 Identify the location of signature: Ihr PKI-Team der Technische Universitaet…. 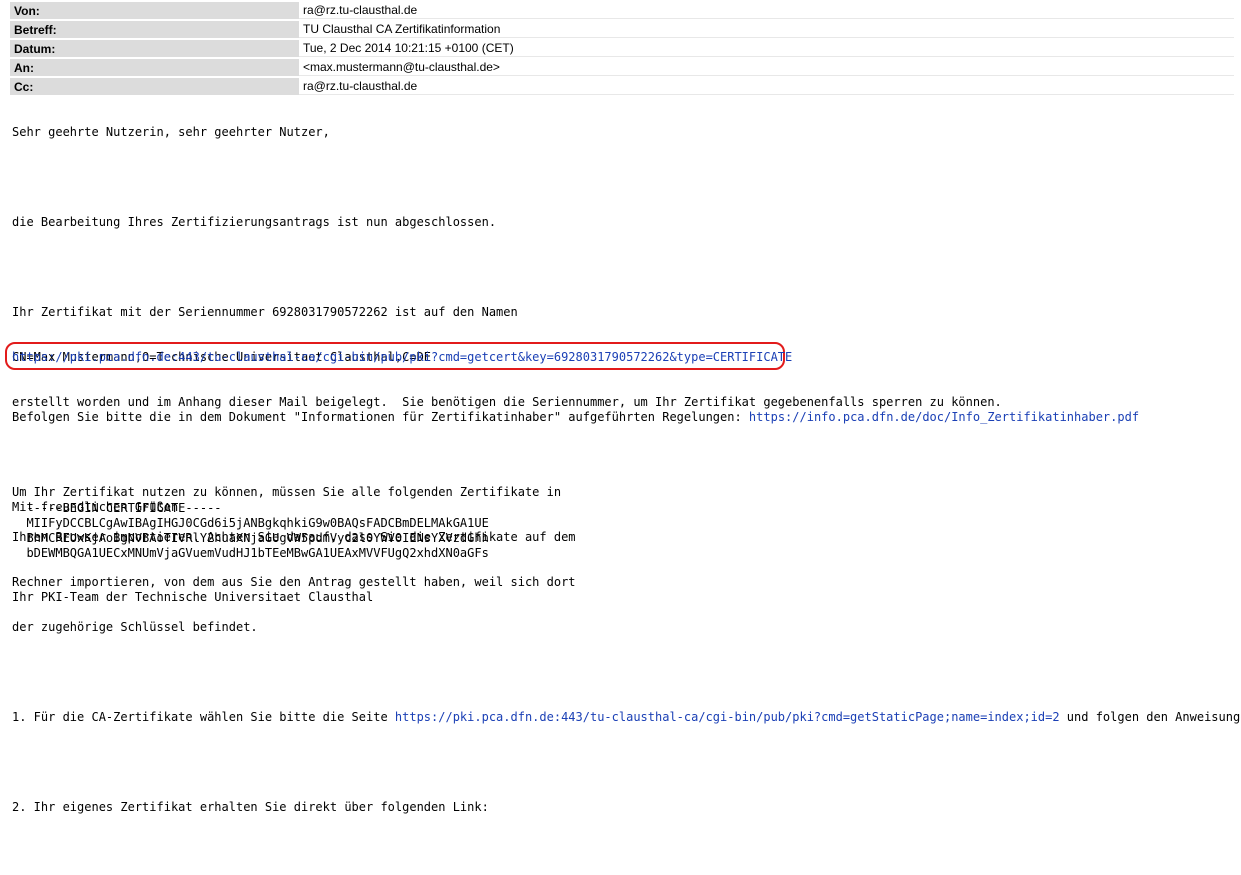
(193, 597).